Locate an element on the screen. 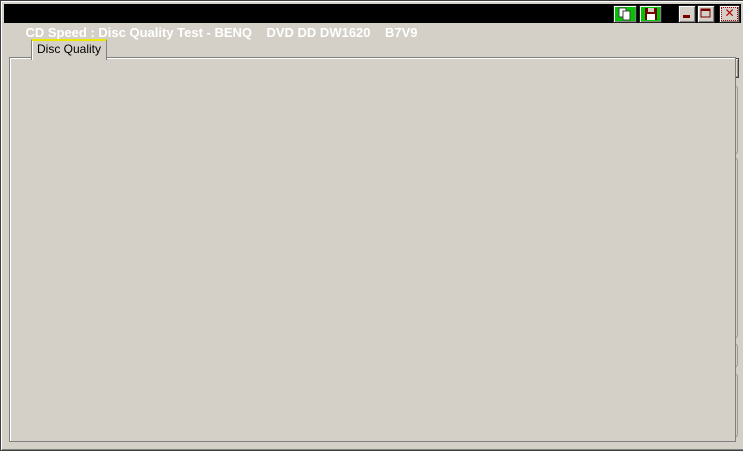  save-icon is located at coordinates (650, 14).